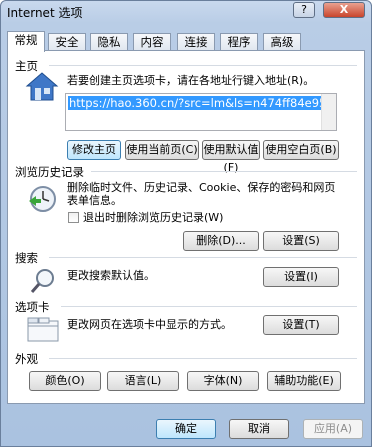 The height and width of the screenshot is (447, 372). I want to click on tabs-description: 更改网页在选项卡中显示的方式。, so click(149, 324).